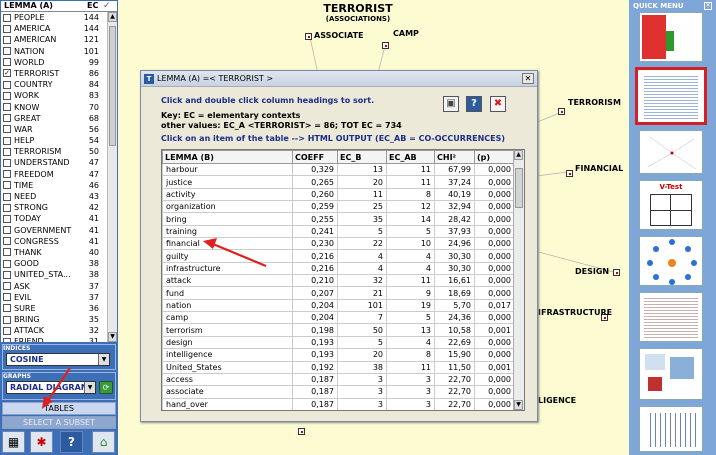  I want to click on node-infrastructure: IFRASTRUCTURE, so click(575, 312).